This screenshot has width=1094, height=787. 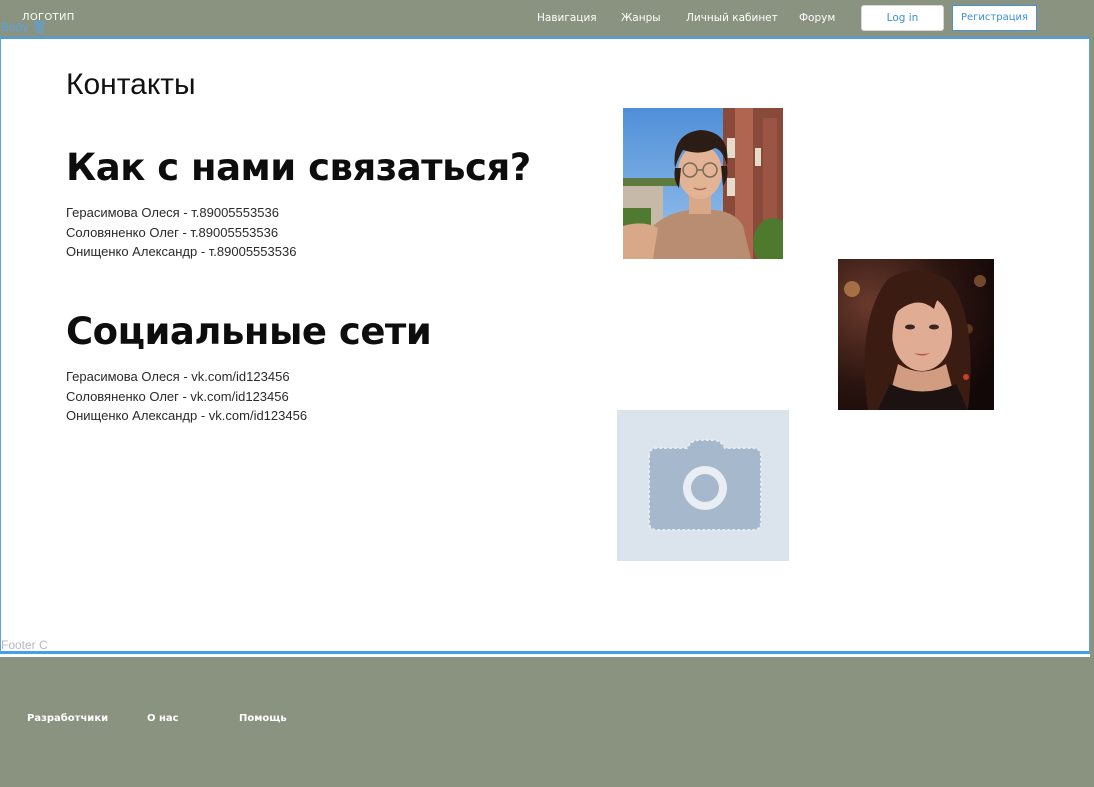 I want to click on nav-item-navigation: Навигация, so click(x=567, y=18).